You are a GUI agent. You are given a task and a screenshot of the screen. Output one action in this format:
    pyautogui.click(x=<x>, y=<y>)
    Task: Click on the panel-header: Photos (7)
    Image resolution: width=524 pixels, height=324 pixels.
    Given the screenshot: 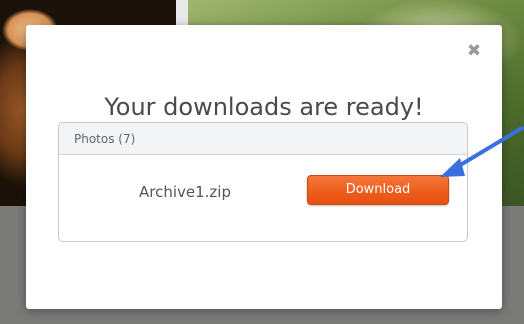 What is the action you would take?
    pyautogui.click(x=263, y=139)
    